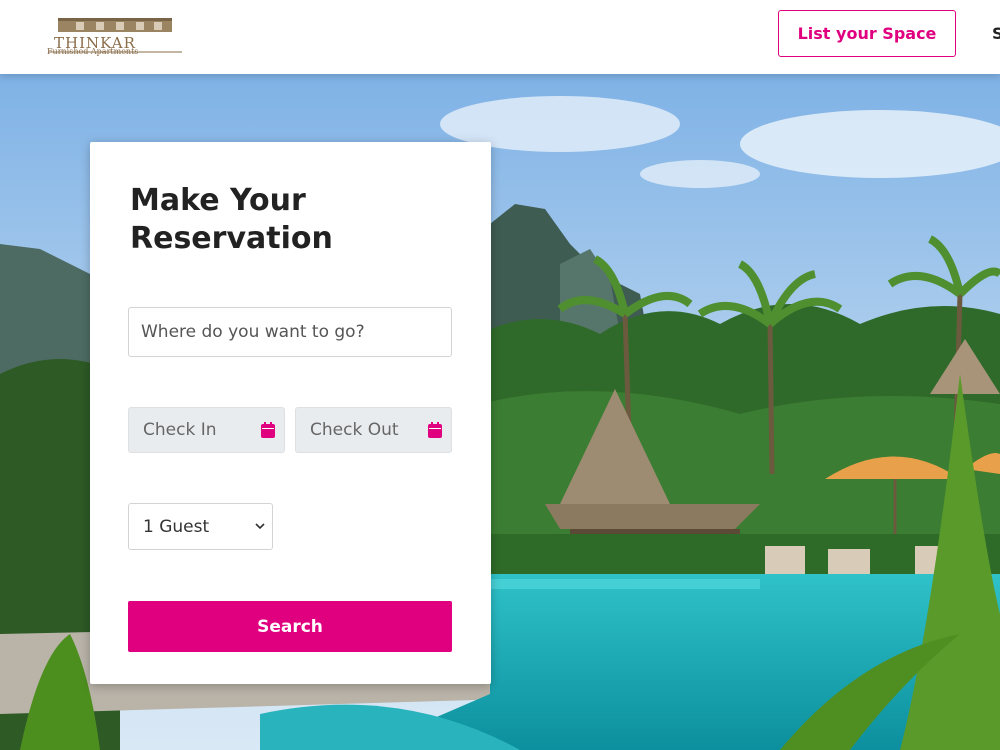 The image size is (1000, 750). Describe the element at coordinates (231, 219) in the screenshot. I see `reservation-title: Make Your Reservation` at that location.